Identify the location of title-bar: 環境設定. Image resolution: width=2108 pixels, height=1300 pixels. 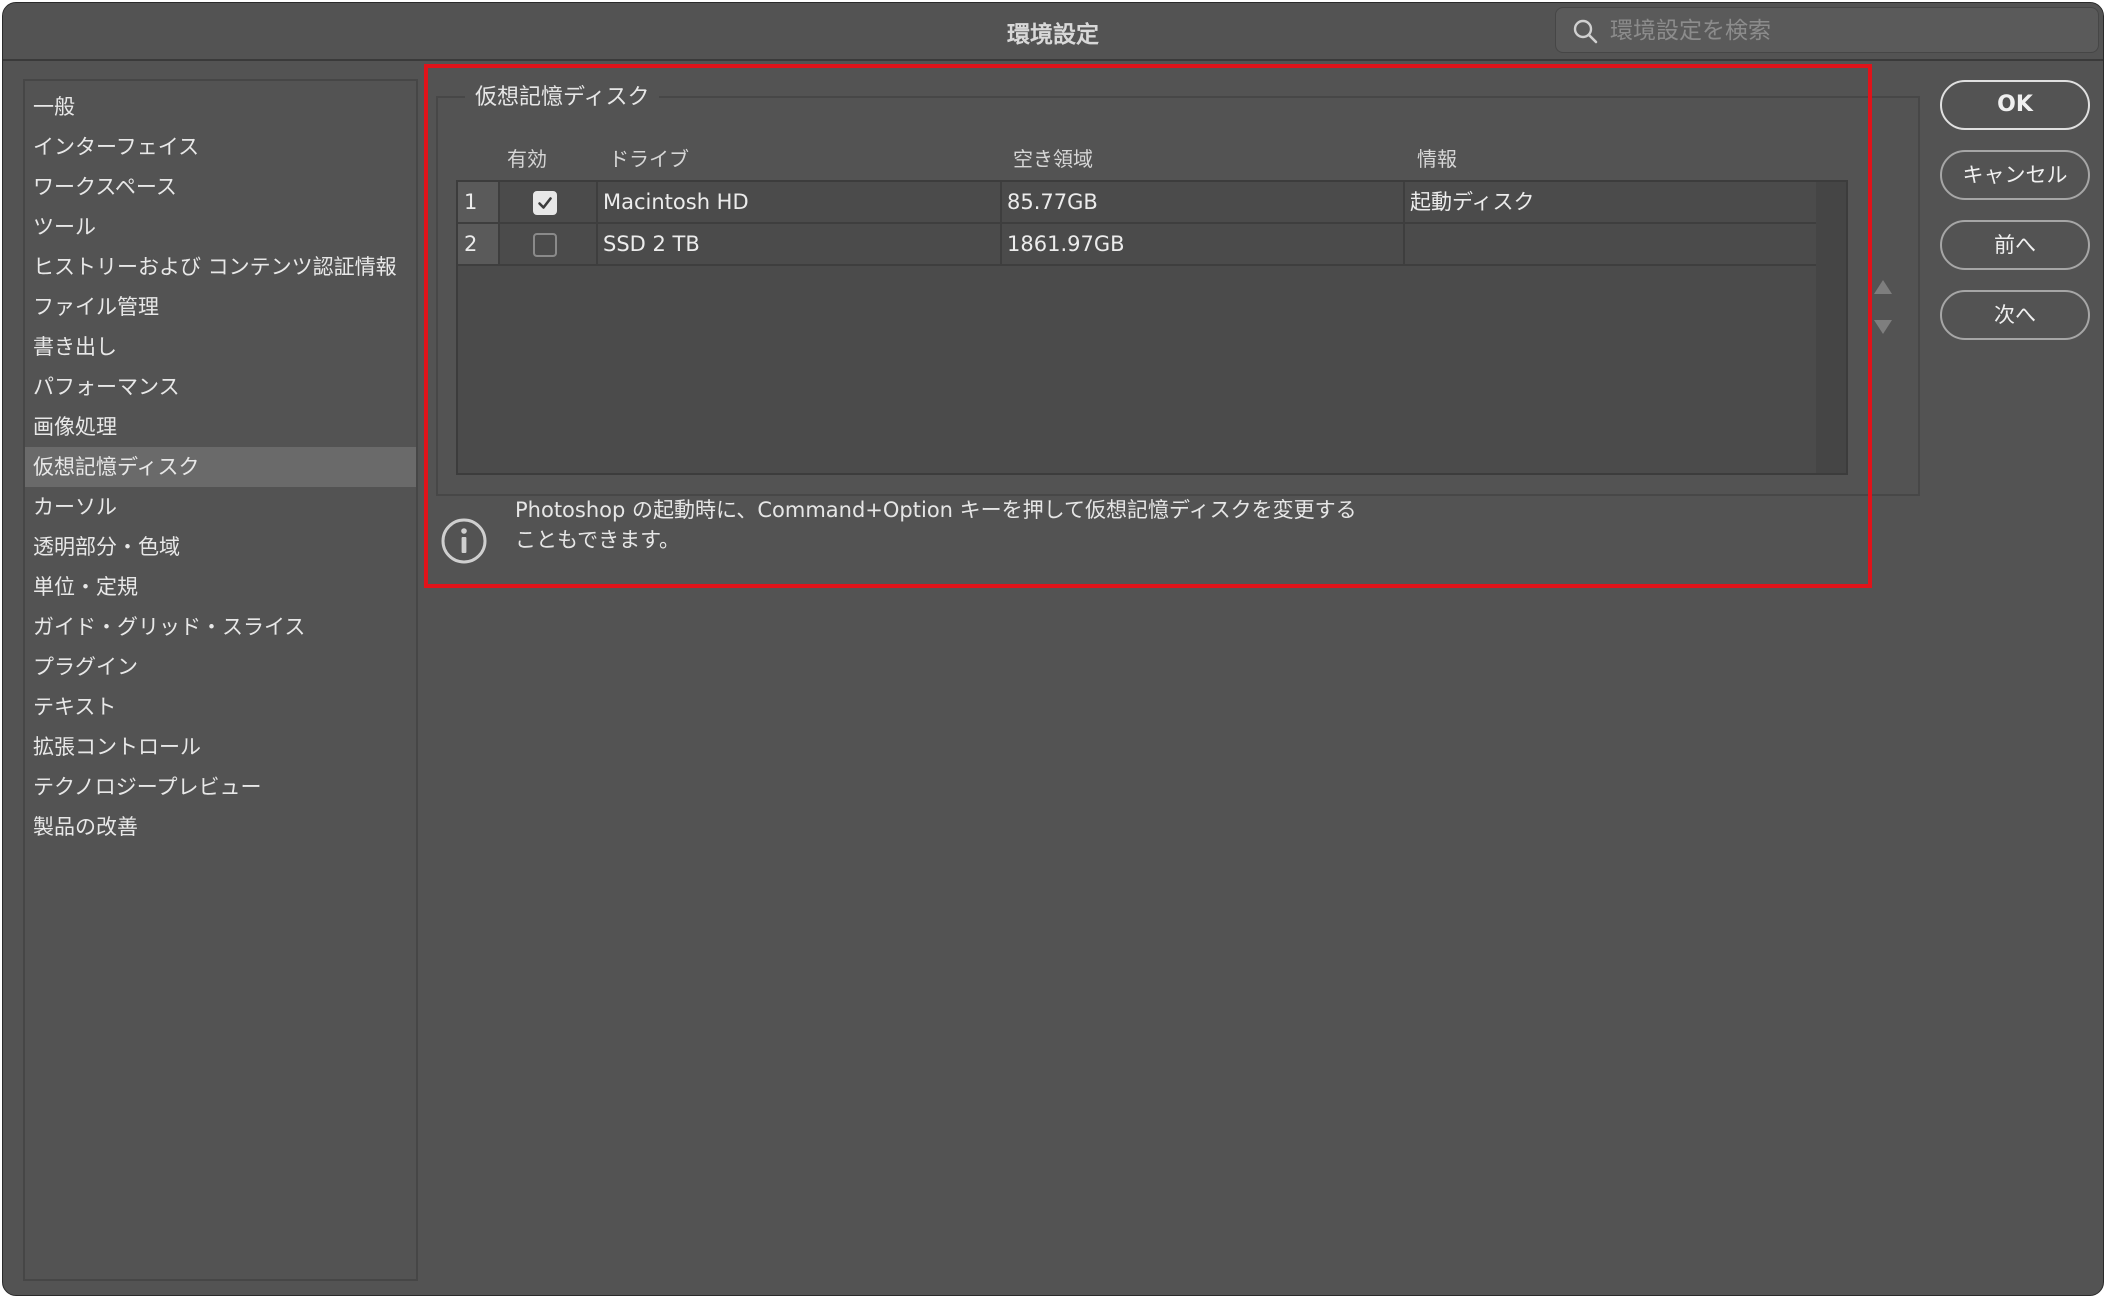
(1053, 32).